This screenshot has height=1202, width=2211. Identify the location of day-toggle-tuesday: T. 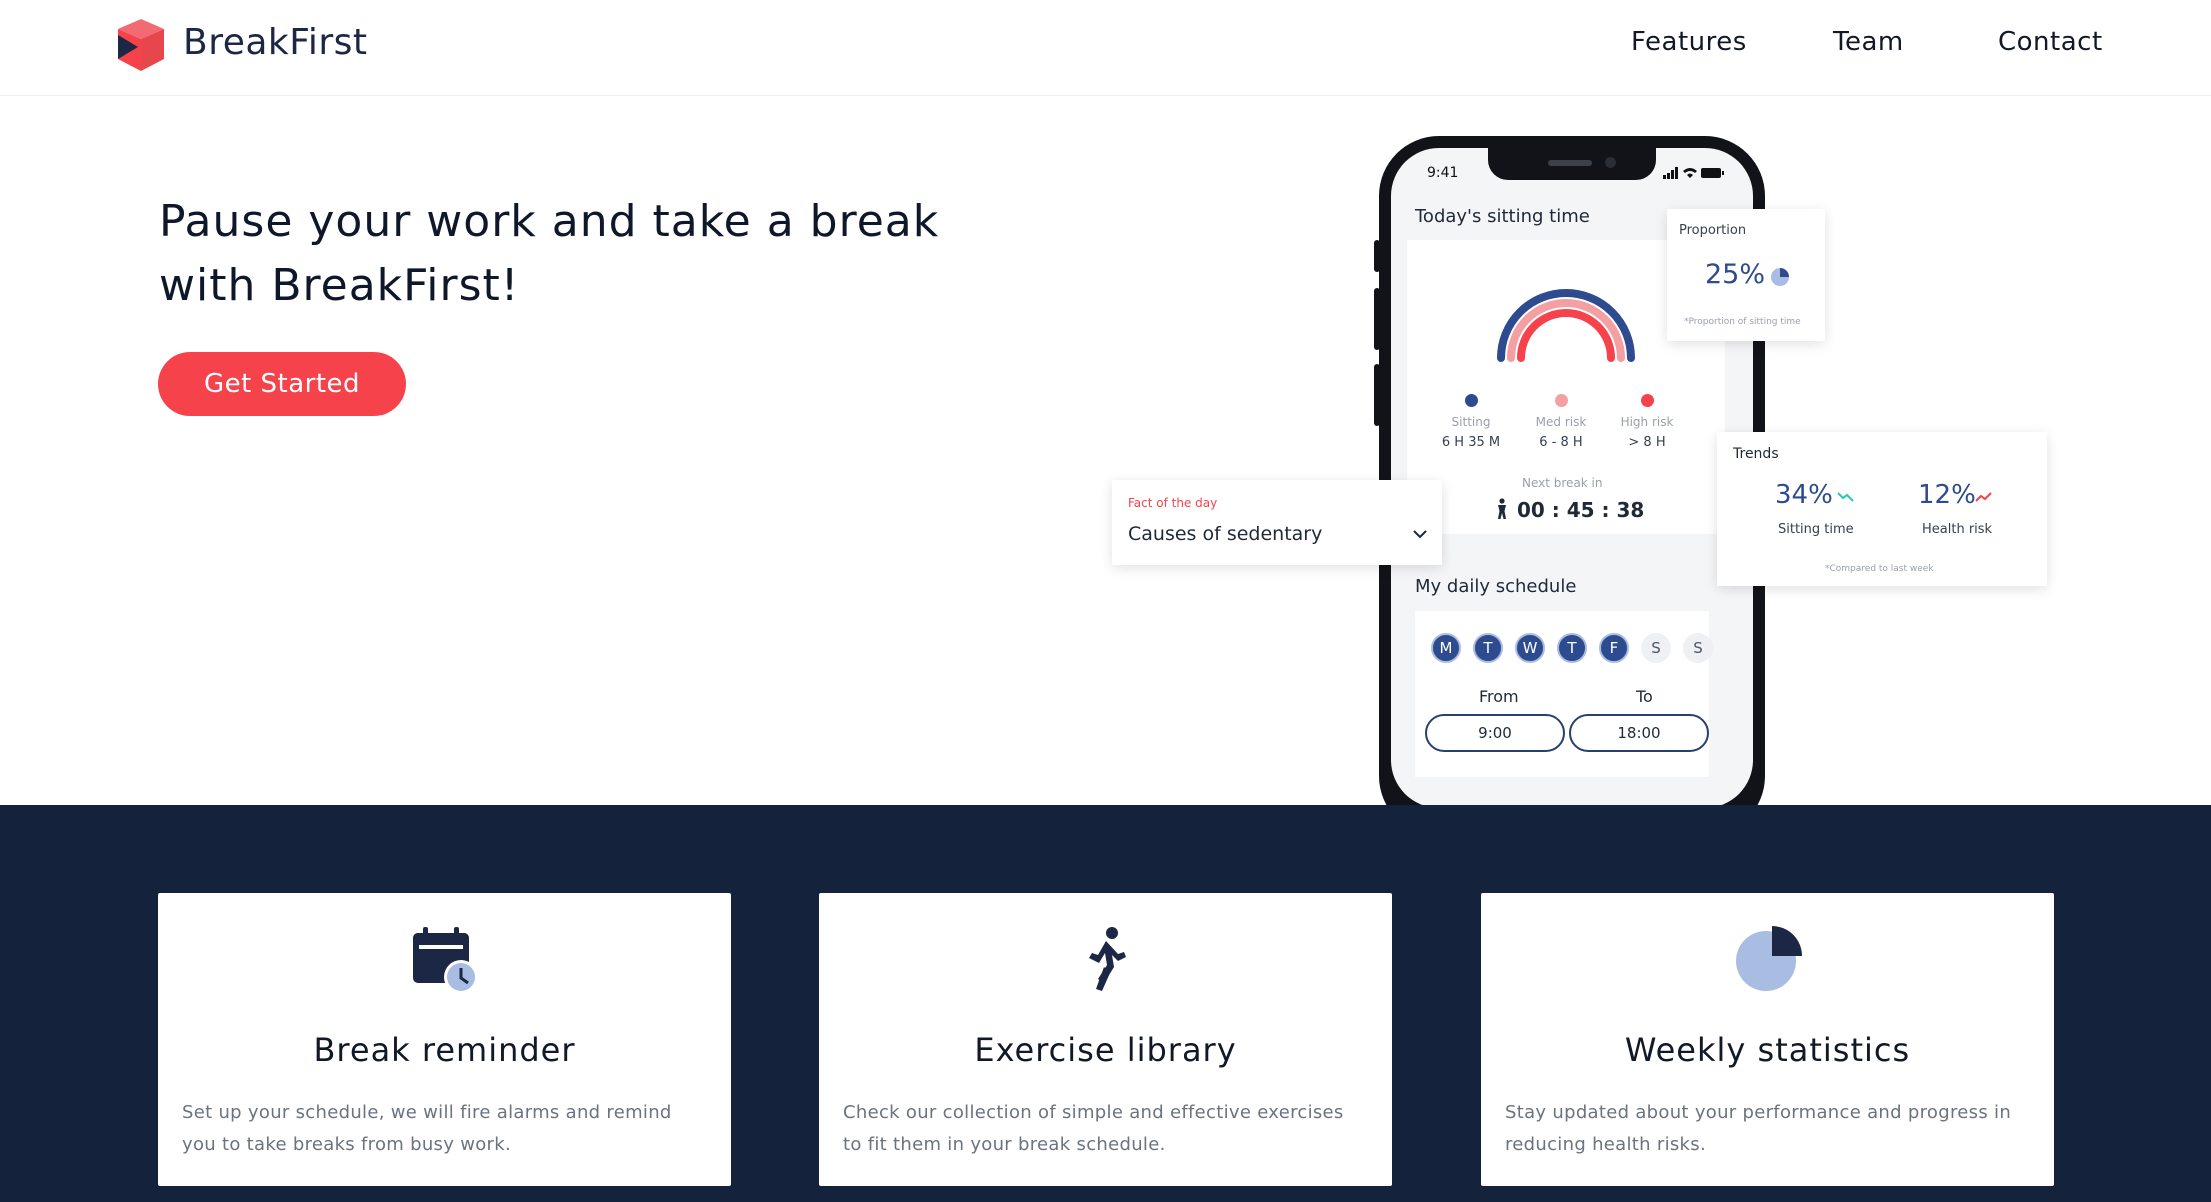
(1488, 648).